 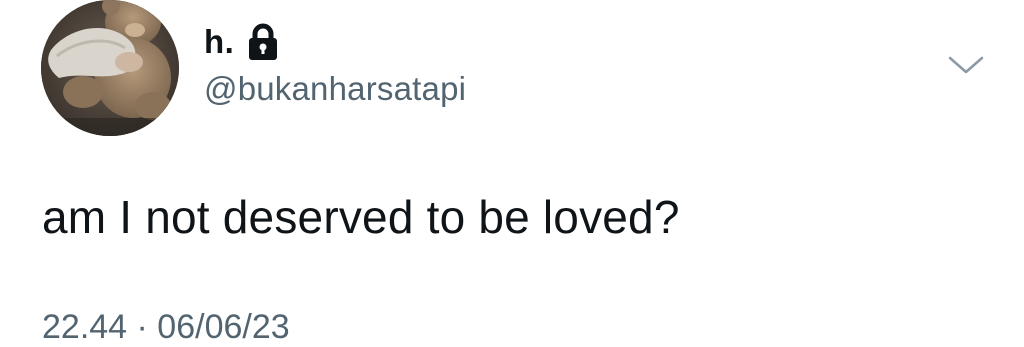 What do you see at coordinates (242, 42) in the screenshot?
I see `display-name-row: h.` at bounding box center [242, 42].